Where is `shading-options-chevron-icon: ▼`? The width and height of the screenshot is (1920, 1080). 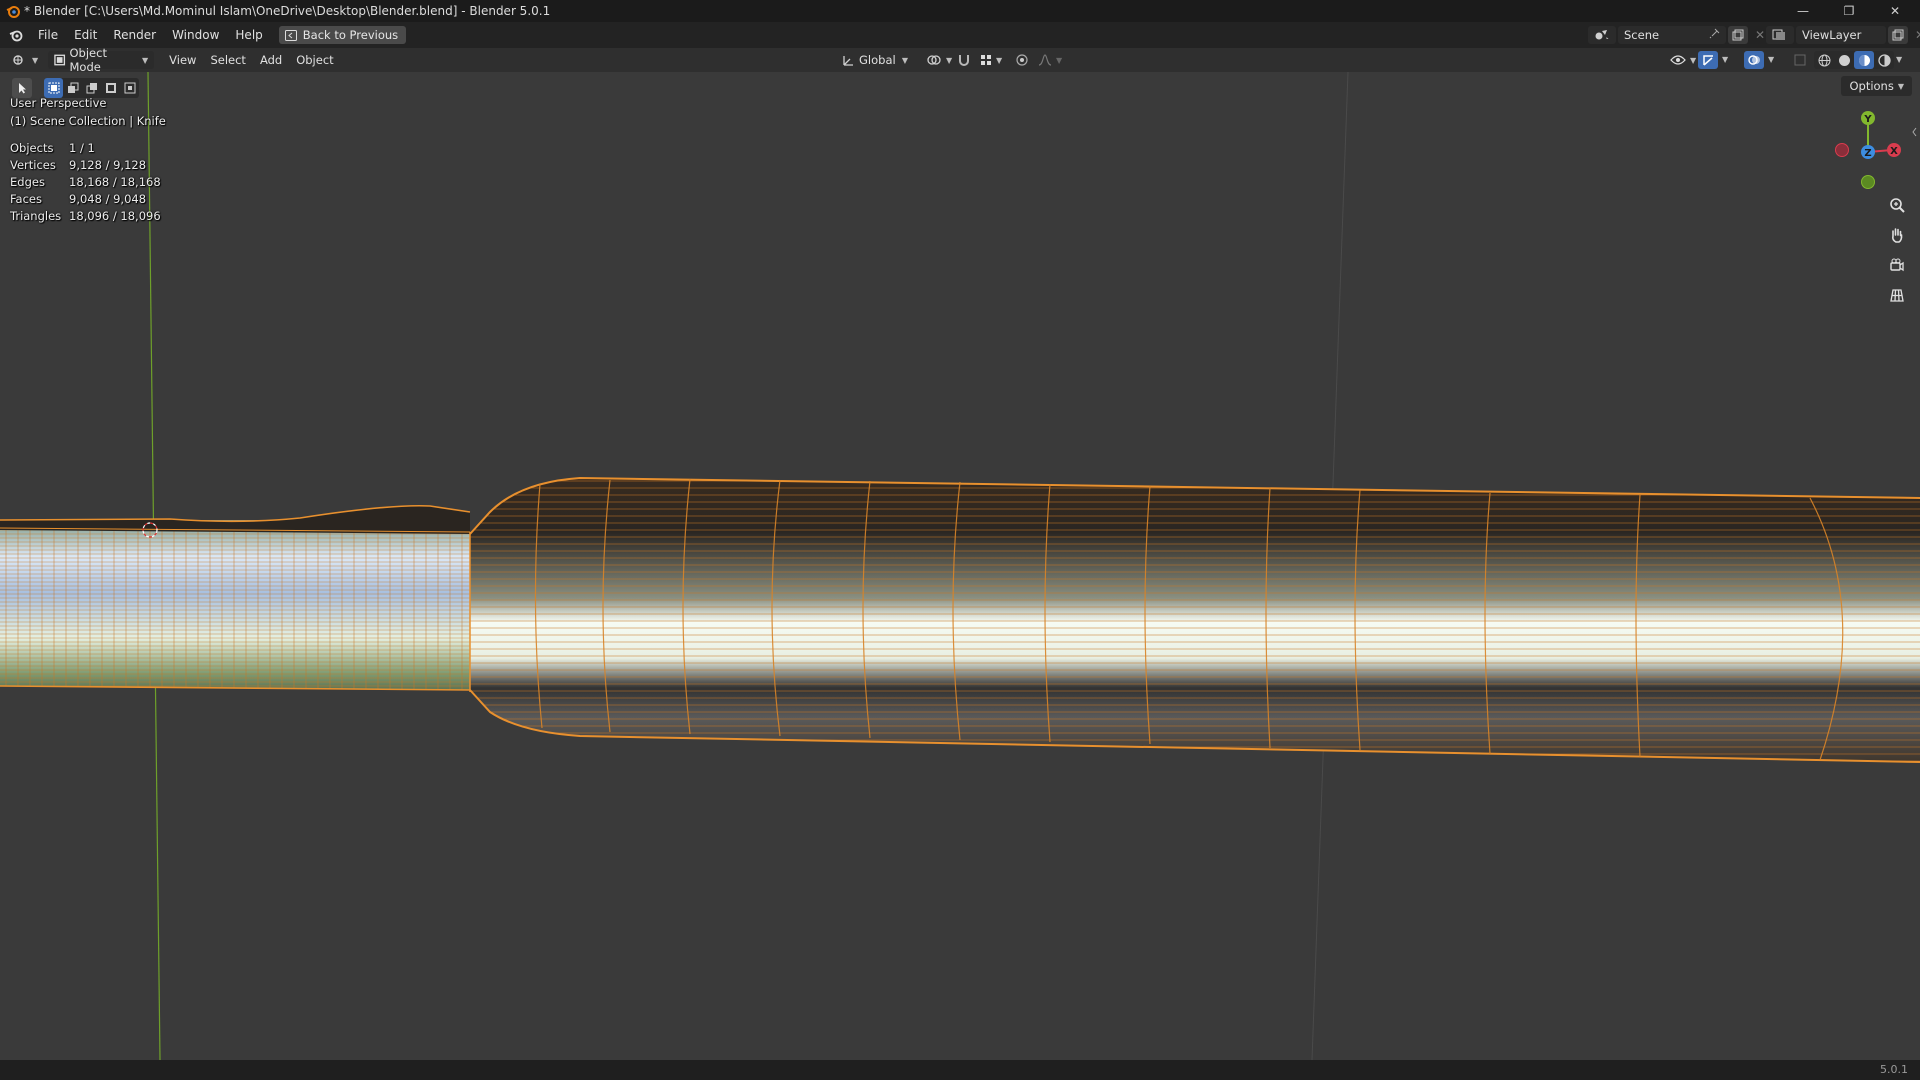 shading-options-chevron-icon: ▼ is located at coordinates (1899, 59).